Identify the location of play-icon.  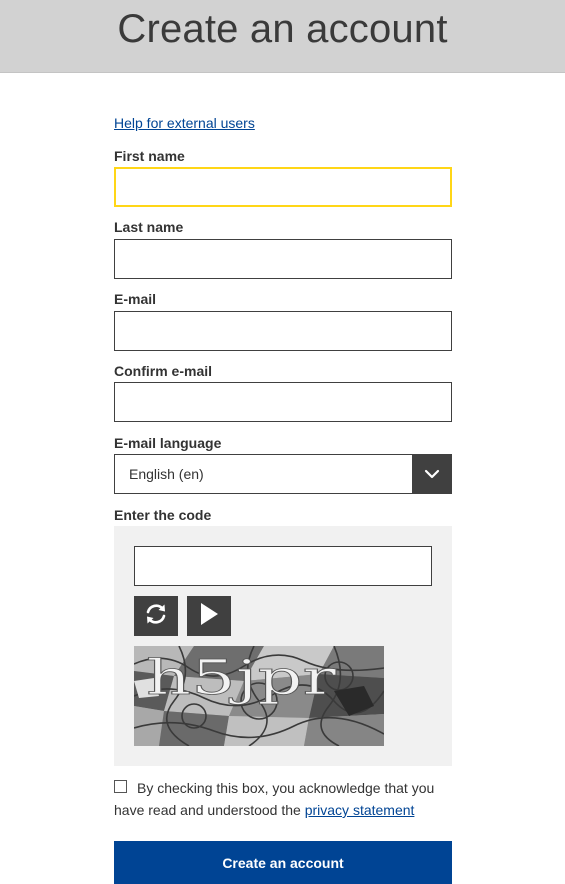
(209, 616).